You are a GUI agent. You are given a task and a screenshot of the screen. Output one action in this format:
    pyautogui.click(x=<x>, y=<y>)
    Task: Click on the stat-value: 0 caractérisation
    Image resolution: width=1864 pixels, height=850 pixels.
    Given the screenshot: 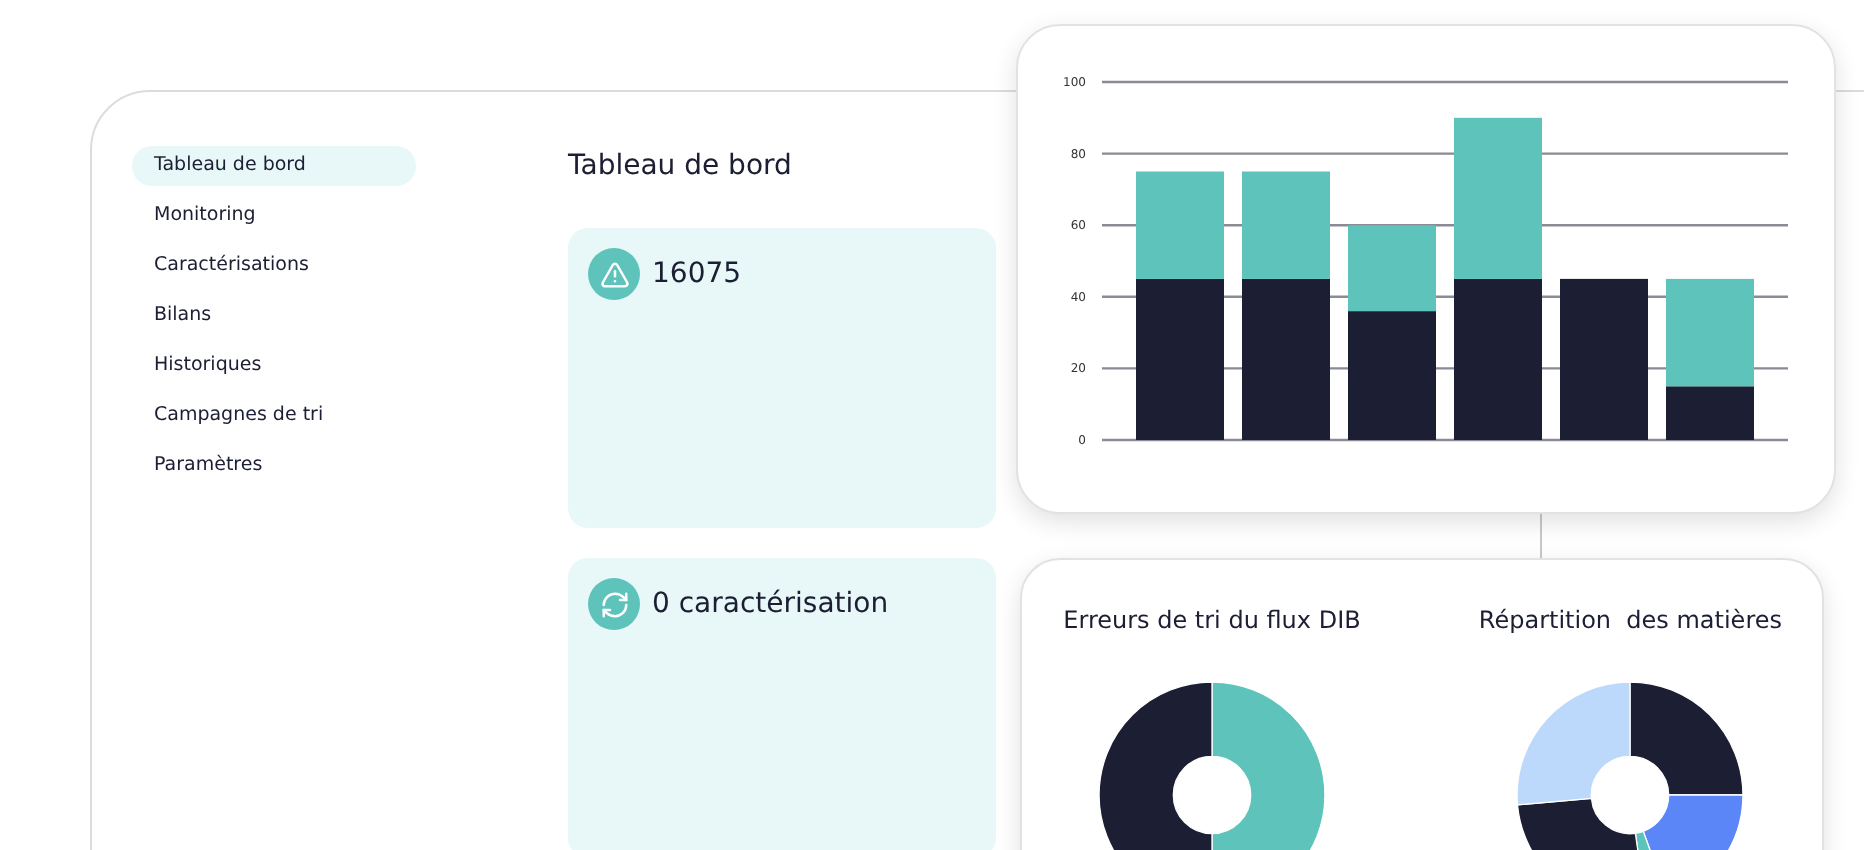 What is the action you would take?
    pyautogui.click(x=770, y=604)
    